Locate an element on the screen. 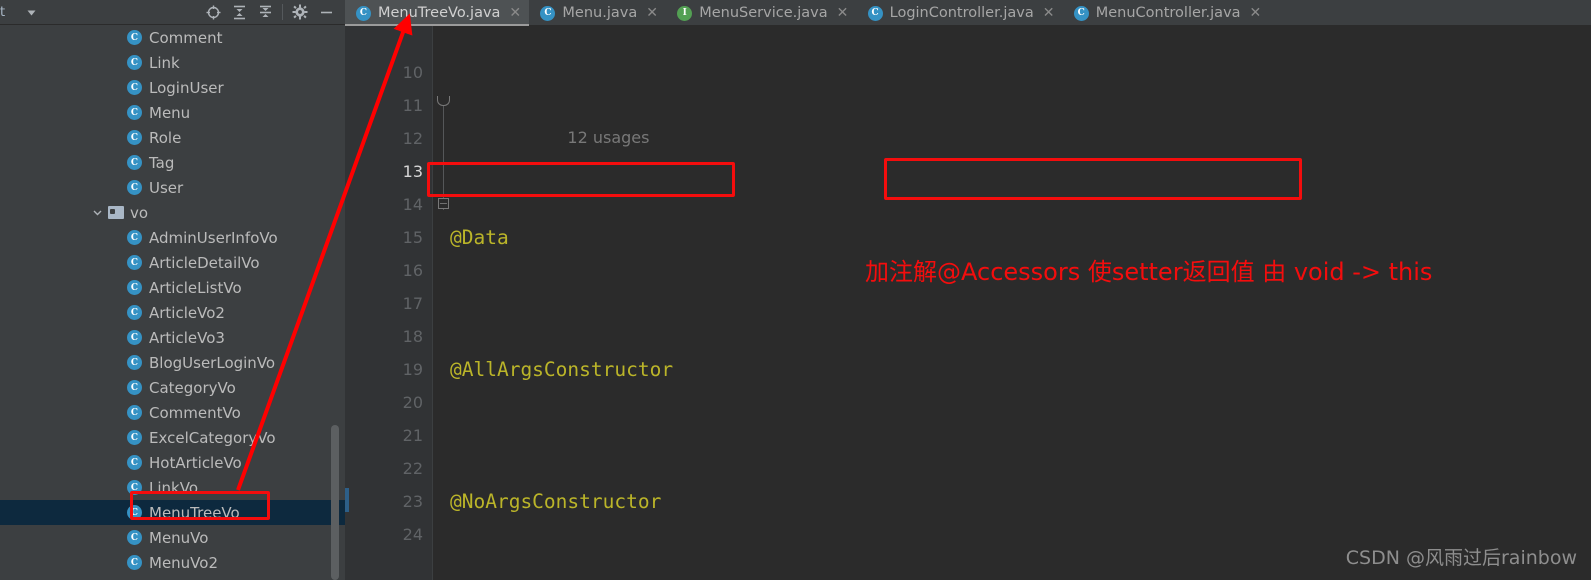 The image size is (1591, 580). tree-item-role: C Role is located at coordinates (172, 137).